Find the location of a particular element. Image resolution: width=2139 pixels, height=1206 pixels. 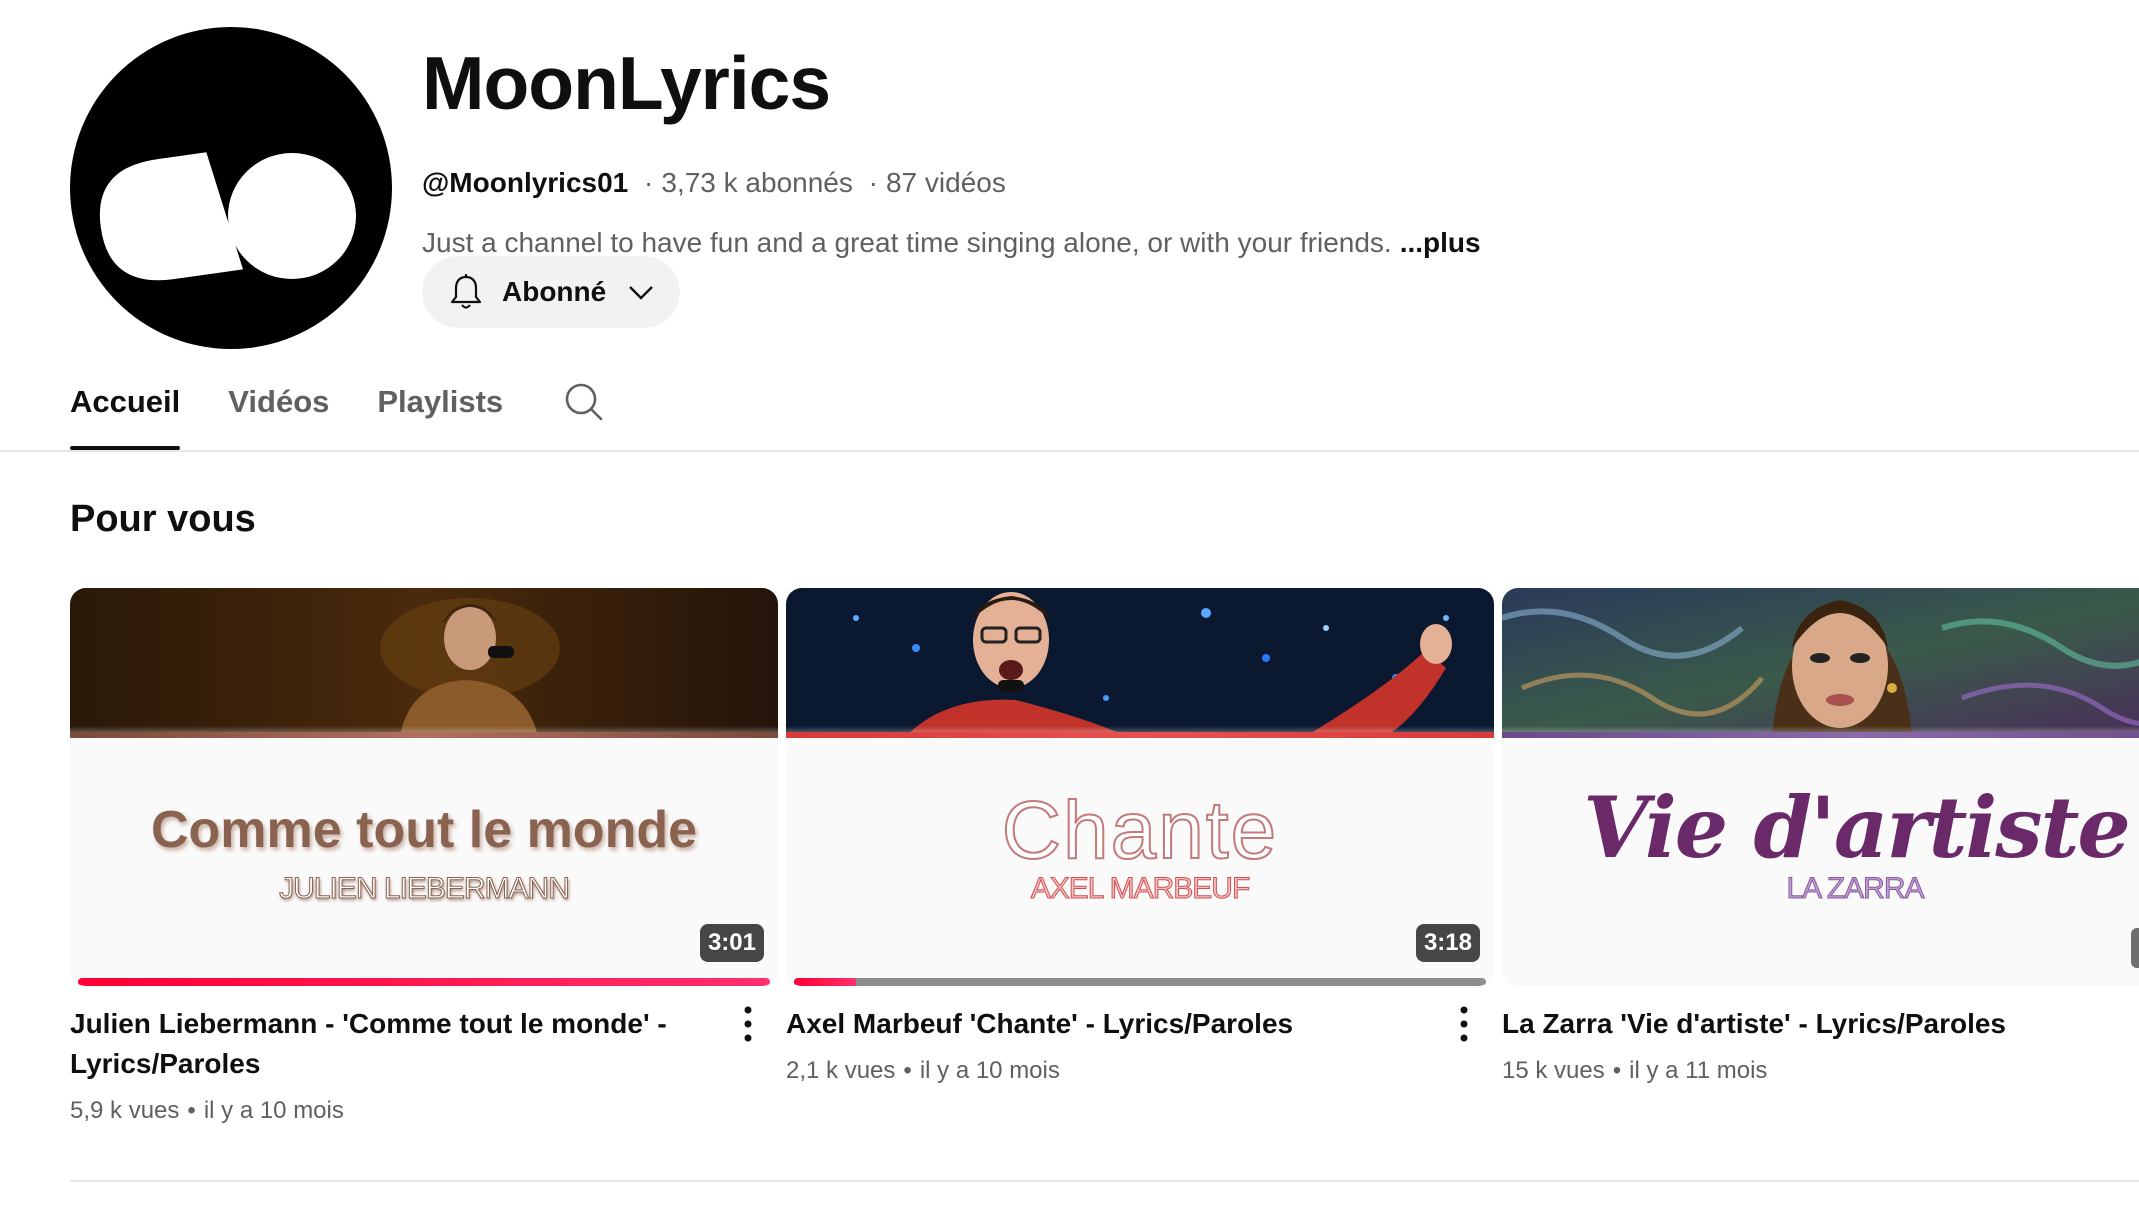

video-meta: 5,9 k vues • il y a 10 mois is located at coordinates (424, 1111).